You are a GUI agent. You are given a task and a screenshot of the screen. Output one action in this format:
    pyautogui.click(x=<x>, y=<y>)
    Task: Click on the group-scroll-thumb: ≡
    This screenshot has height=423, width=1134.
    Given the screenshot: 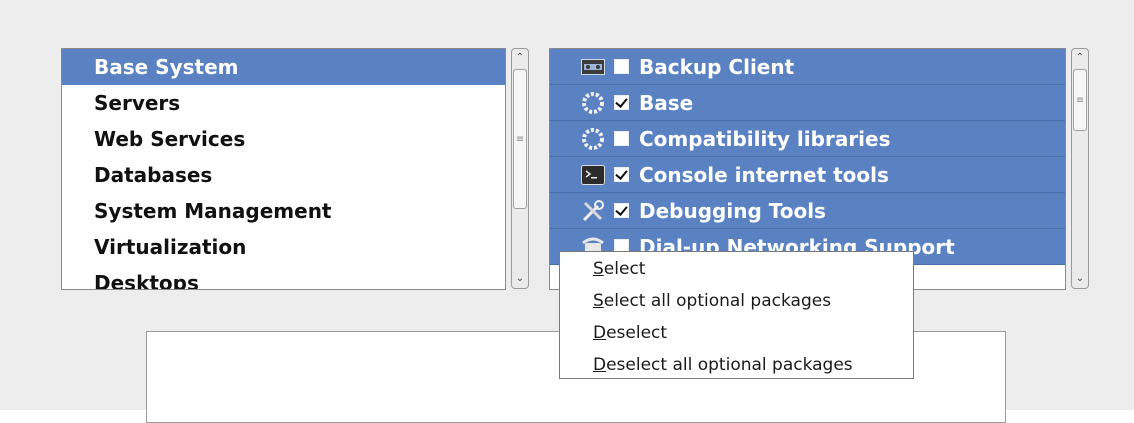 What is the action you would take?
    pyautogui.click(x=1080, y=100)
    